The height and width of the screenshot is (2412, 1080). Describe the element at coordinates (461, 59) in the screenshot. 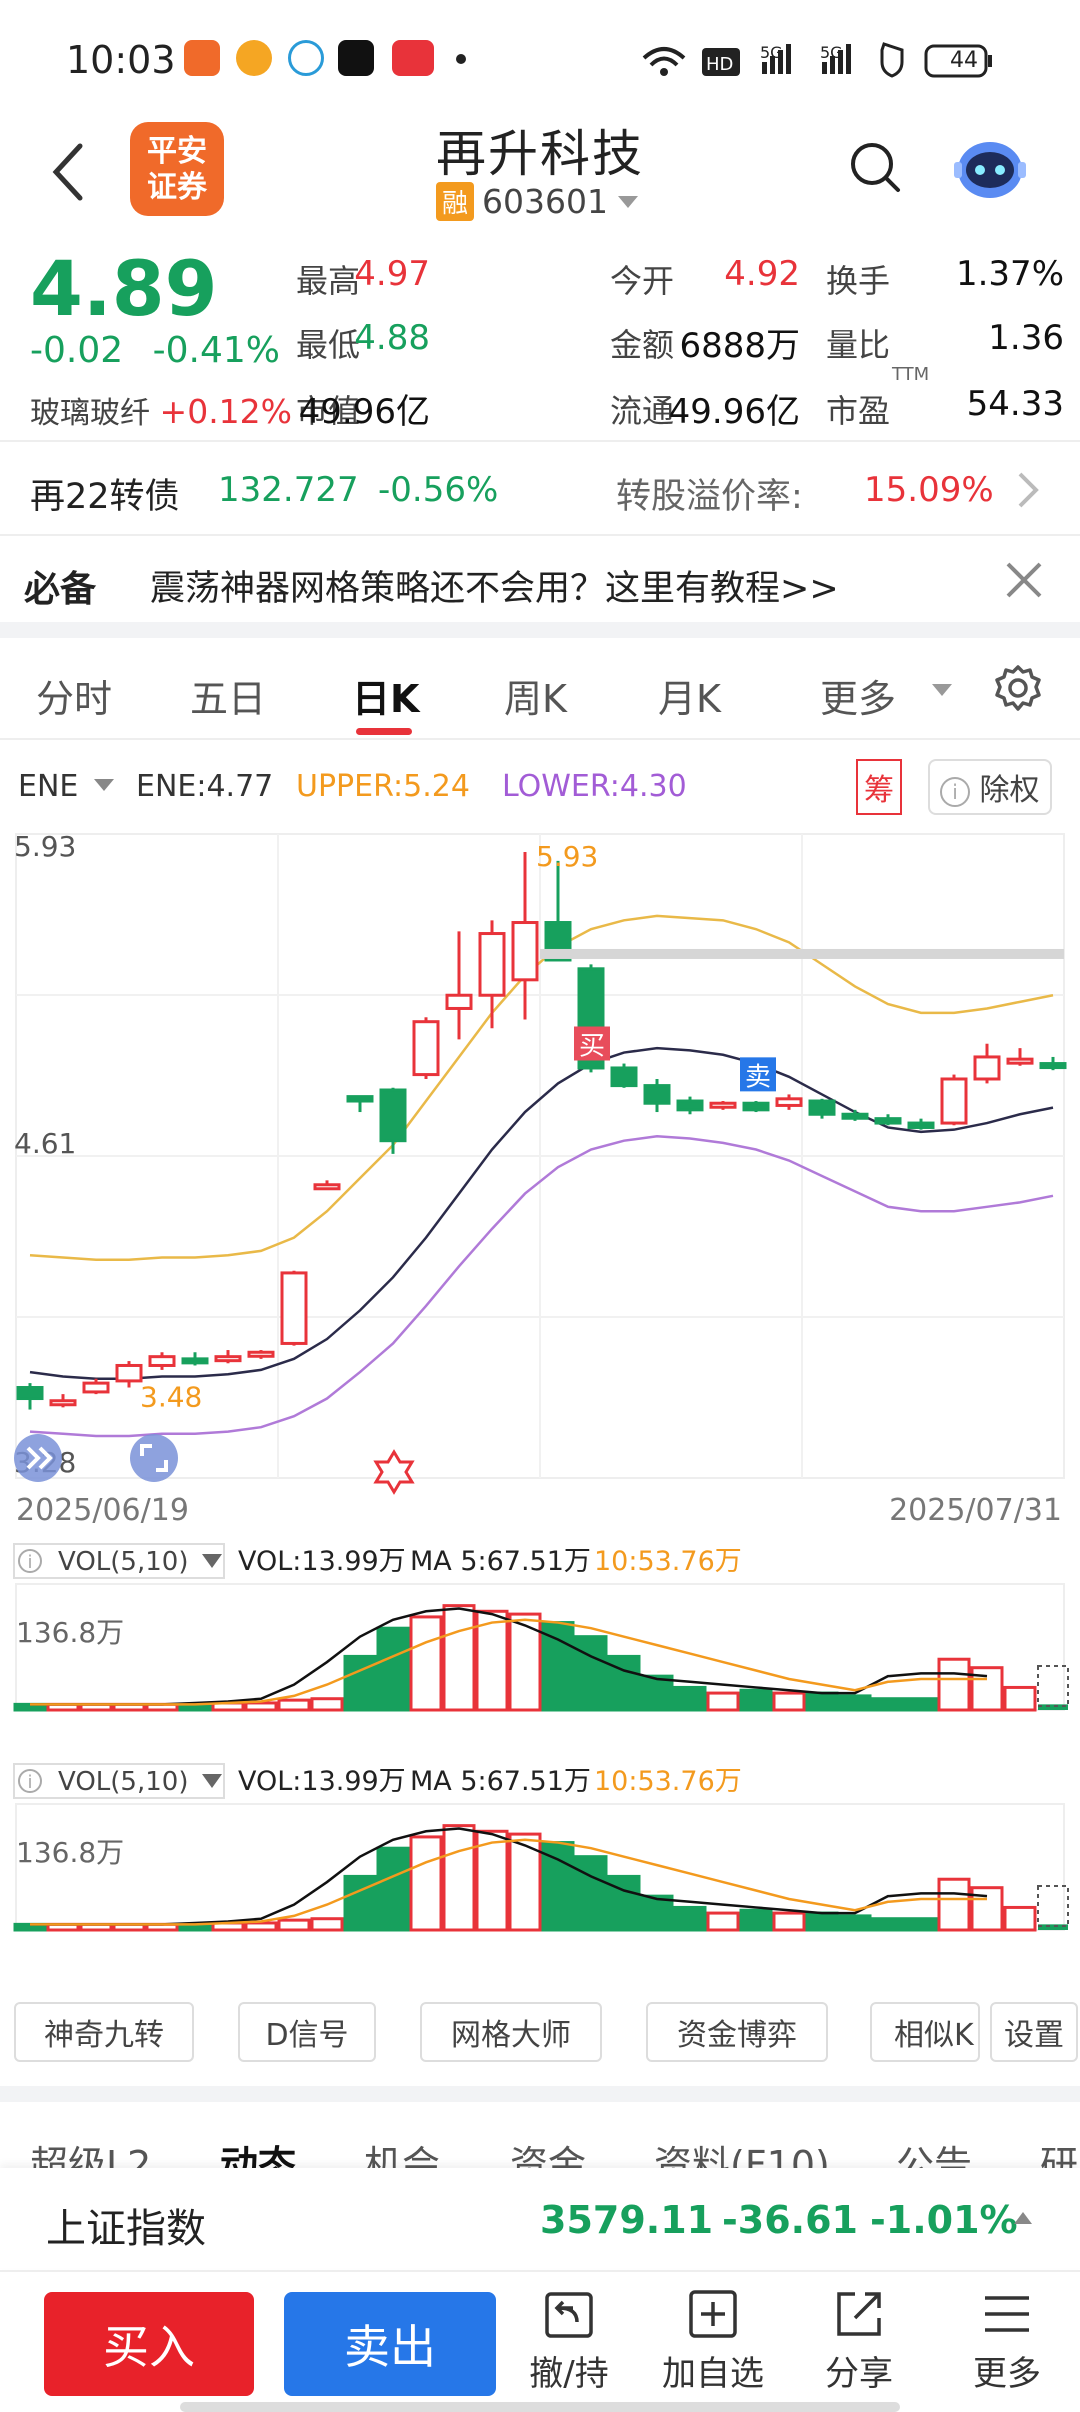

I see `notification-dot-icon` at that location.